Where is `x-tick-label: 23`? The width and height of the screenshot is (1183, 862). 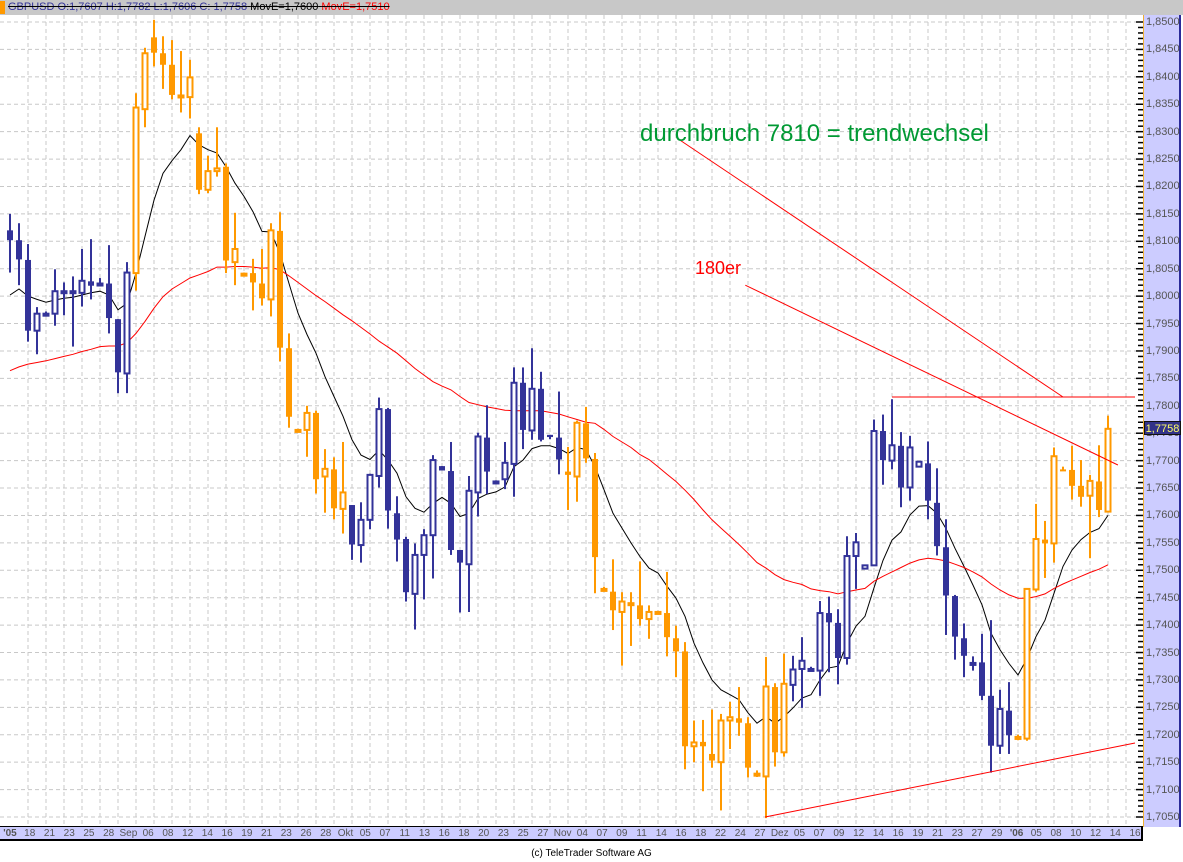 x-tick-label: 23 is located at coordinates (503, 833).